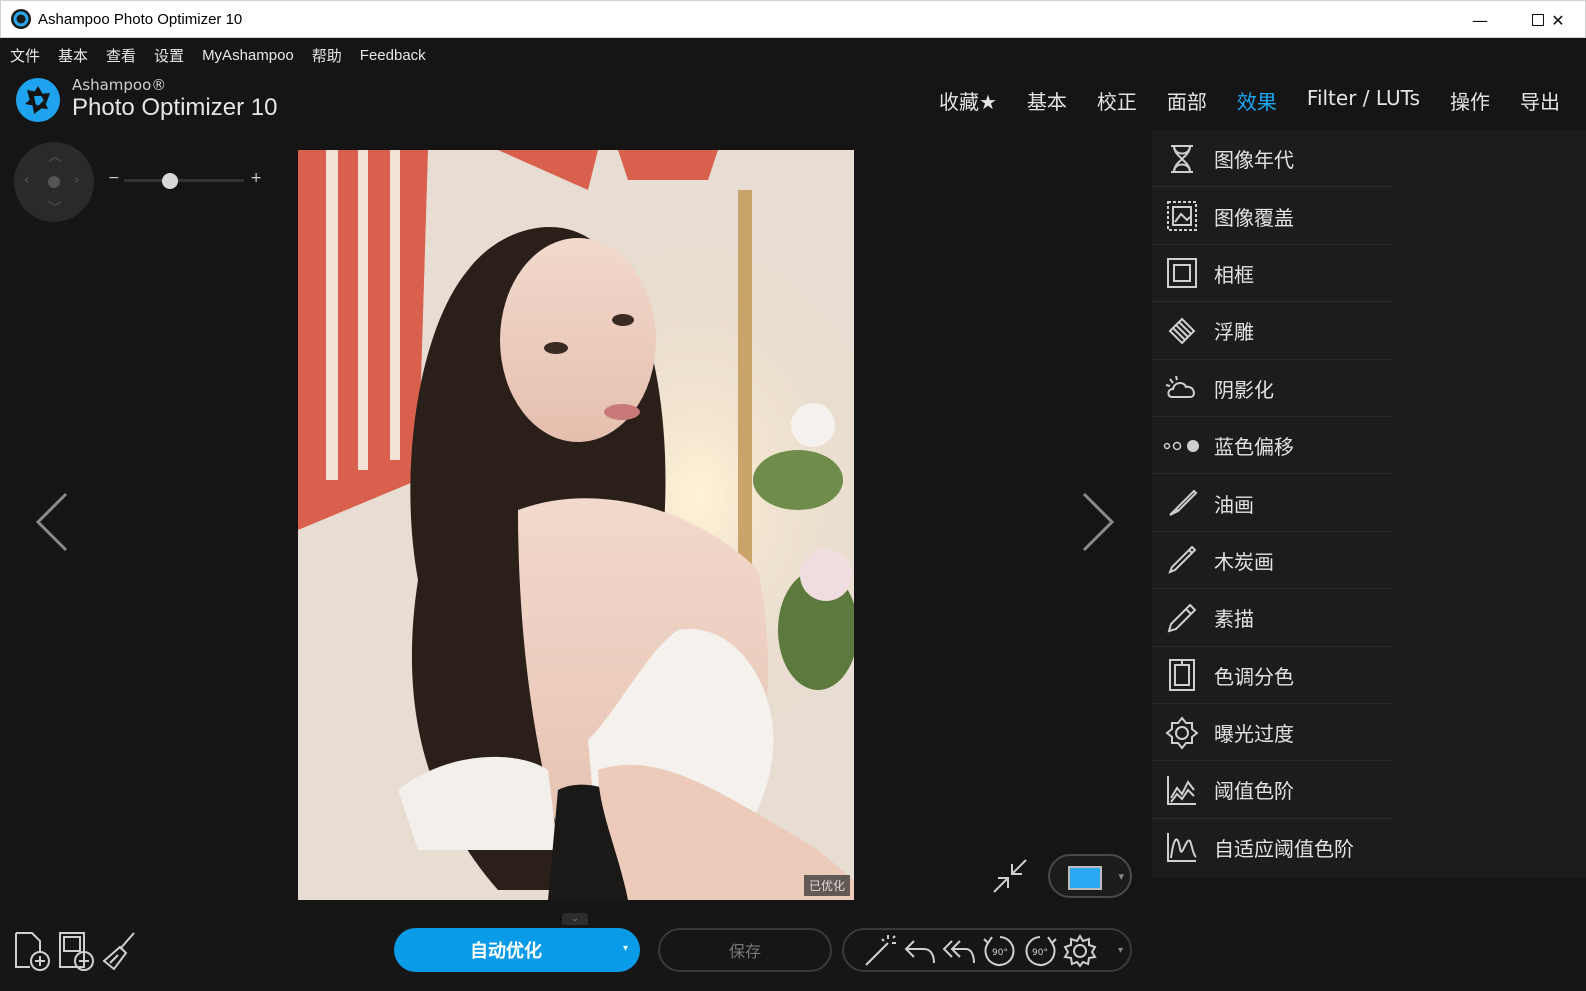 The width and height of the screenshot is (1586, 991). I want to click on zoom-track, so click(184, 180).